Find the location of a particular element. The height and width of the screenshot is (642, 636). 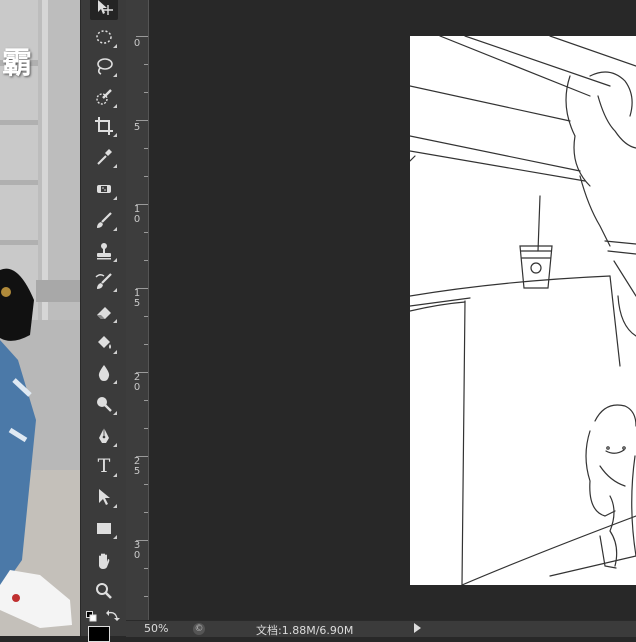

blur-drop-icon is located at coordinates (104, 373).